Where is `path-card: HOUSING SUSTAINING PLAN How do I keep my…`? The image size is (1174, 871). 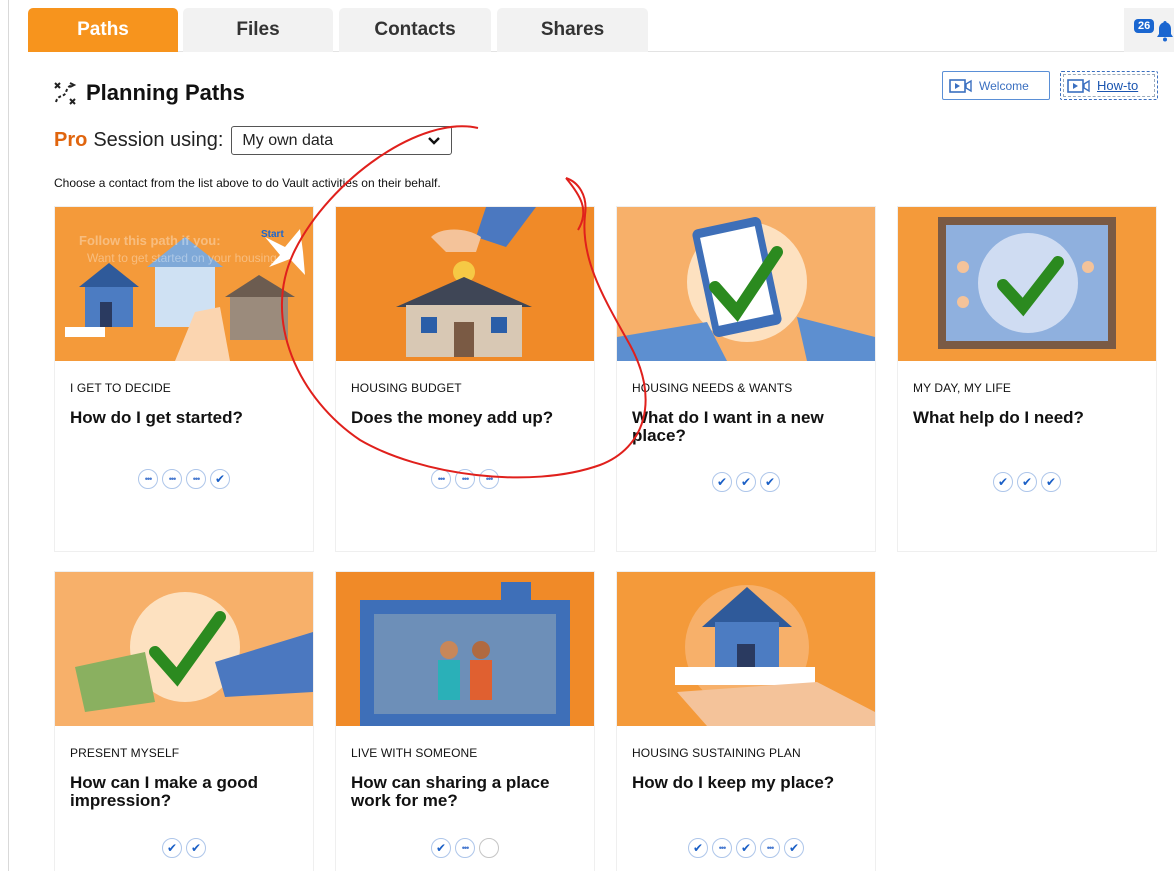 path-card: HOUSING SUSTAINING PLAN How do I keep my… is located at coordinates (746, 721).